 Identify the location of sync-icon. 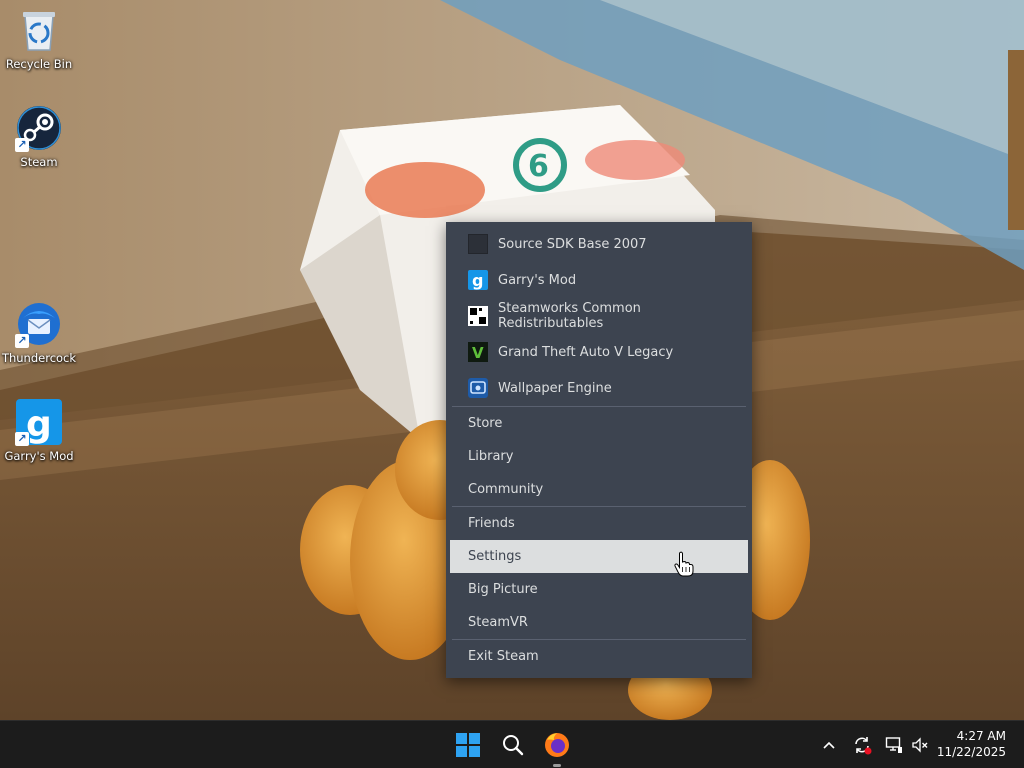
(863, 746).